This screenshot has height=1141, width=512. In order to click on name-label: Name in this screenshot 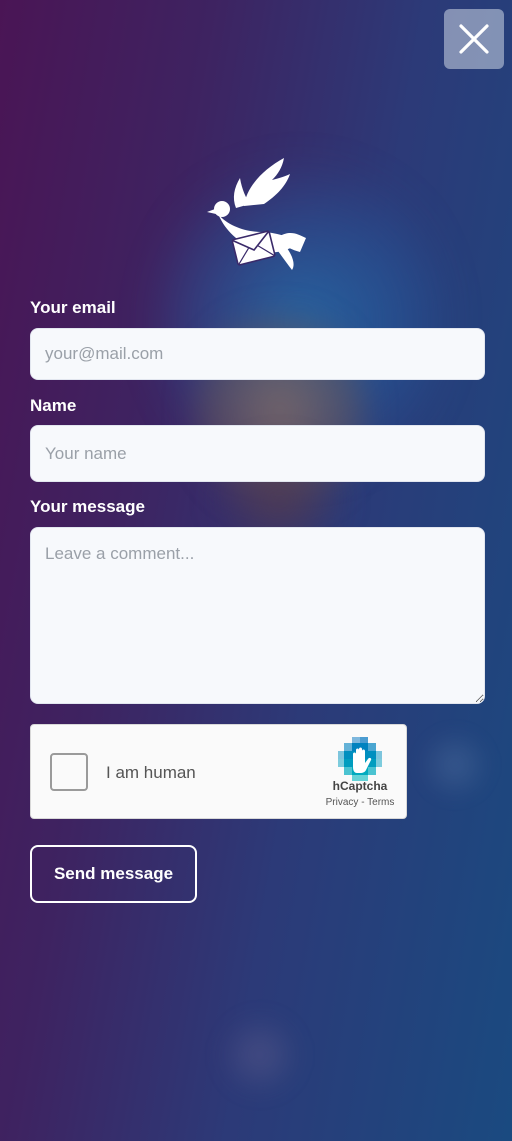, I will do `click(53, 405)`.